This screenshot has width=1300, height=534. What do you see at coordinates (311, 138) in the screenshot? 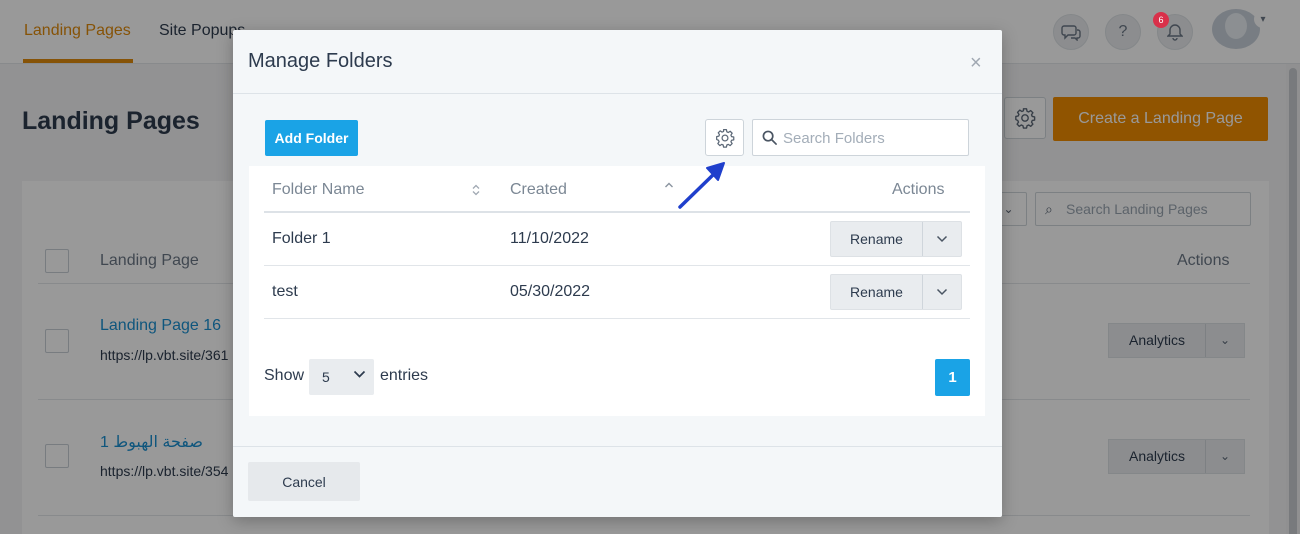
I see `add-folder-button: Add Folder` at bounding box center [311, 138].